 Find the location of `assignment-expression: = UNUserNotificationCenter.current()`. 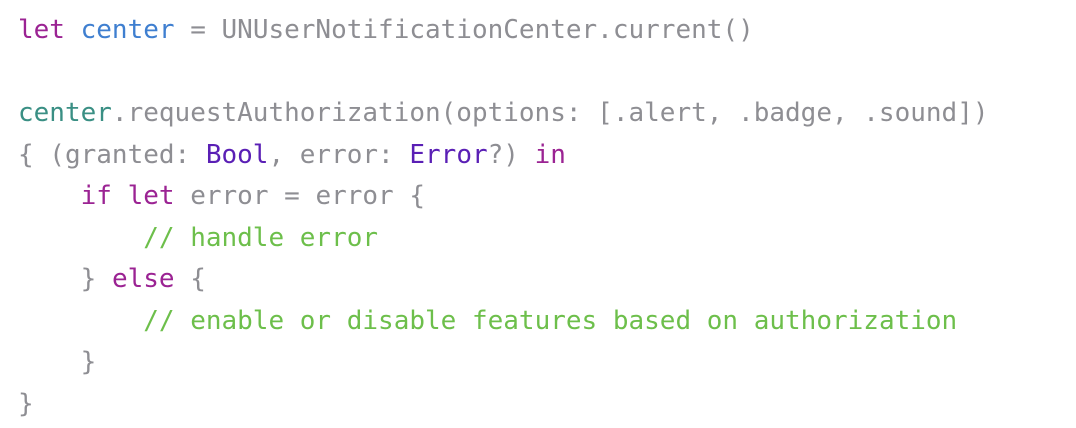

assignment-expression: = UNUserNotificationCenter.current() is located at coordinates (464, 30).